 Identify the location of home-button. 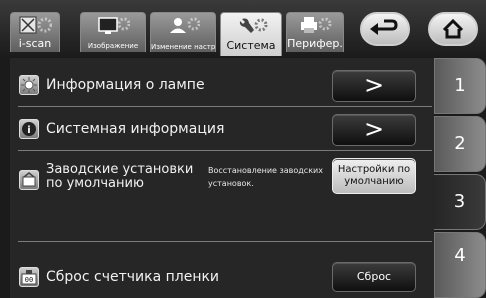
(453, 29).